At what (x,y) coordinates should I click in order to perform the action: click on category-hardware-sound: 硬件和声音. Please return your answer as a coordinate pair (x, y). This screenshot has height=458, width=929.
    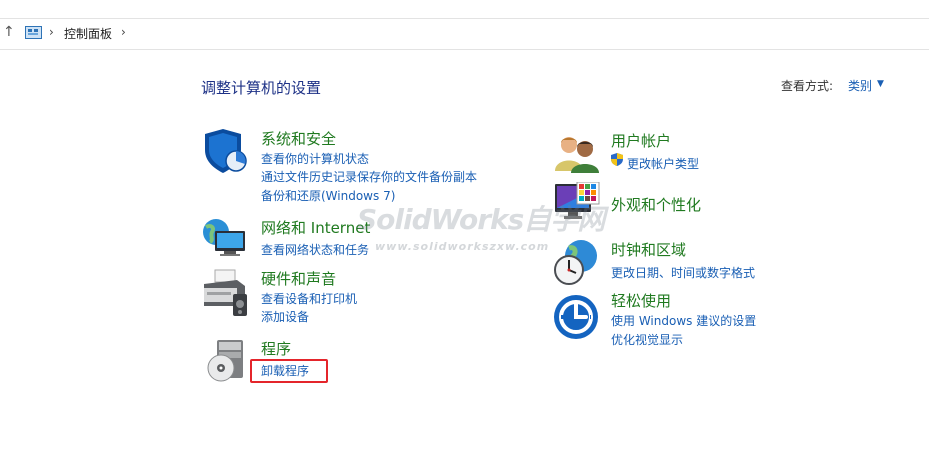
    Looking at the image, I should click on (298, 278).